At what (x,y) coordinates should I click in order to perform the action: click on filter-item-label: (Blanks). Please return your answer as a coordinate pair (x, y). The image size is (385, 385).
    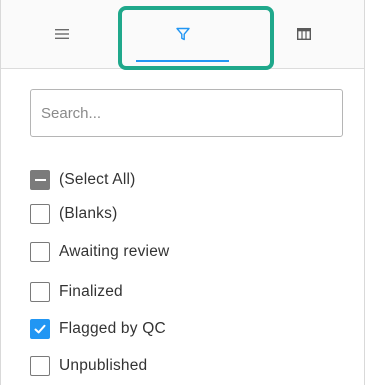
    Looking at the image, I should click on (88, 213).